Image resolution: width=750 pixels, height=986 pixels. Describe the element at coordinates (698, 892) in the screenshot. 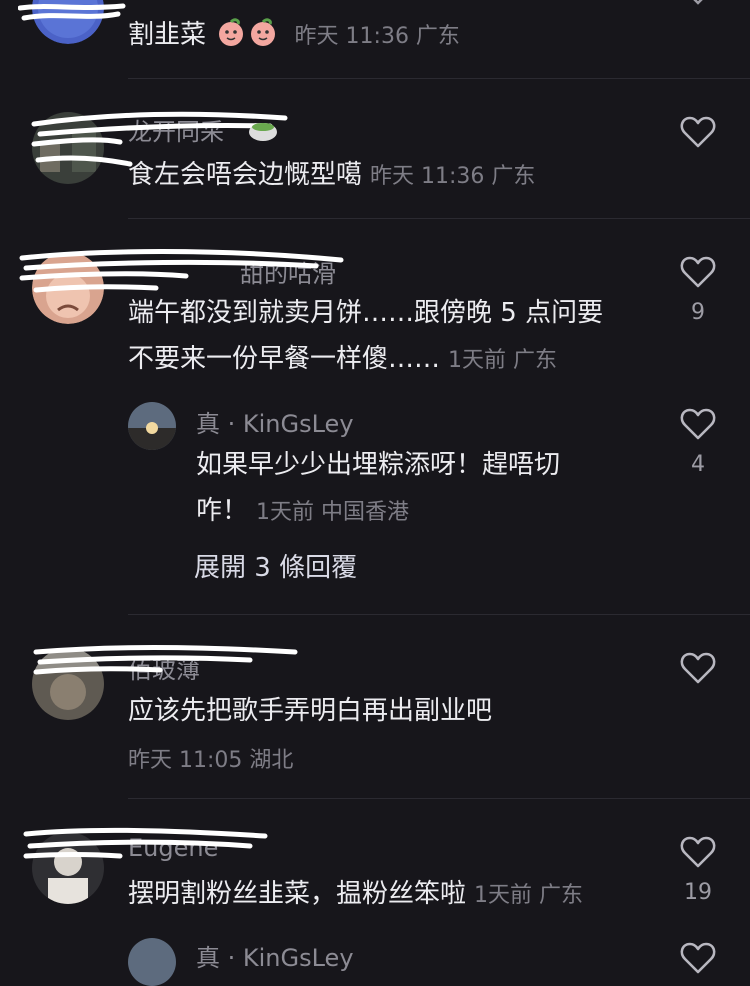

I see `like-count: 19` at that location.